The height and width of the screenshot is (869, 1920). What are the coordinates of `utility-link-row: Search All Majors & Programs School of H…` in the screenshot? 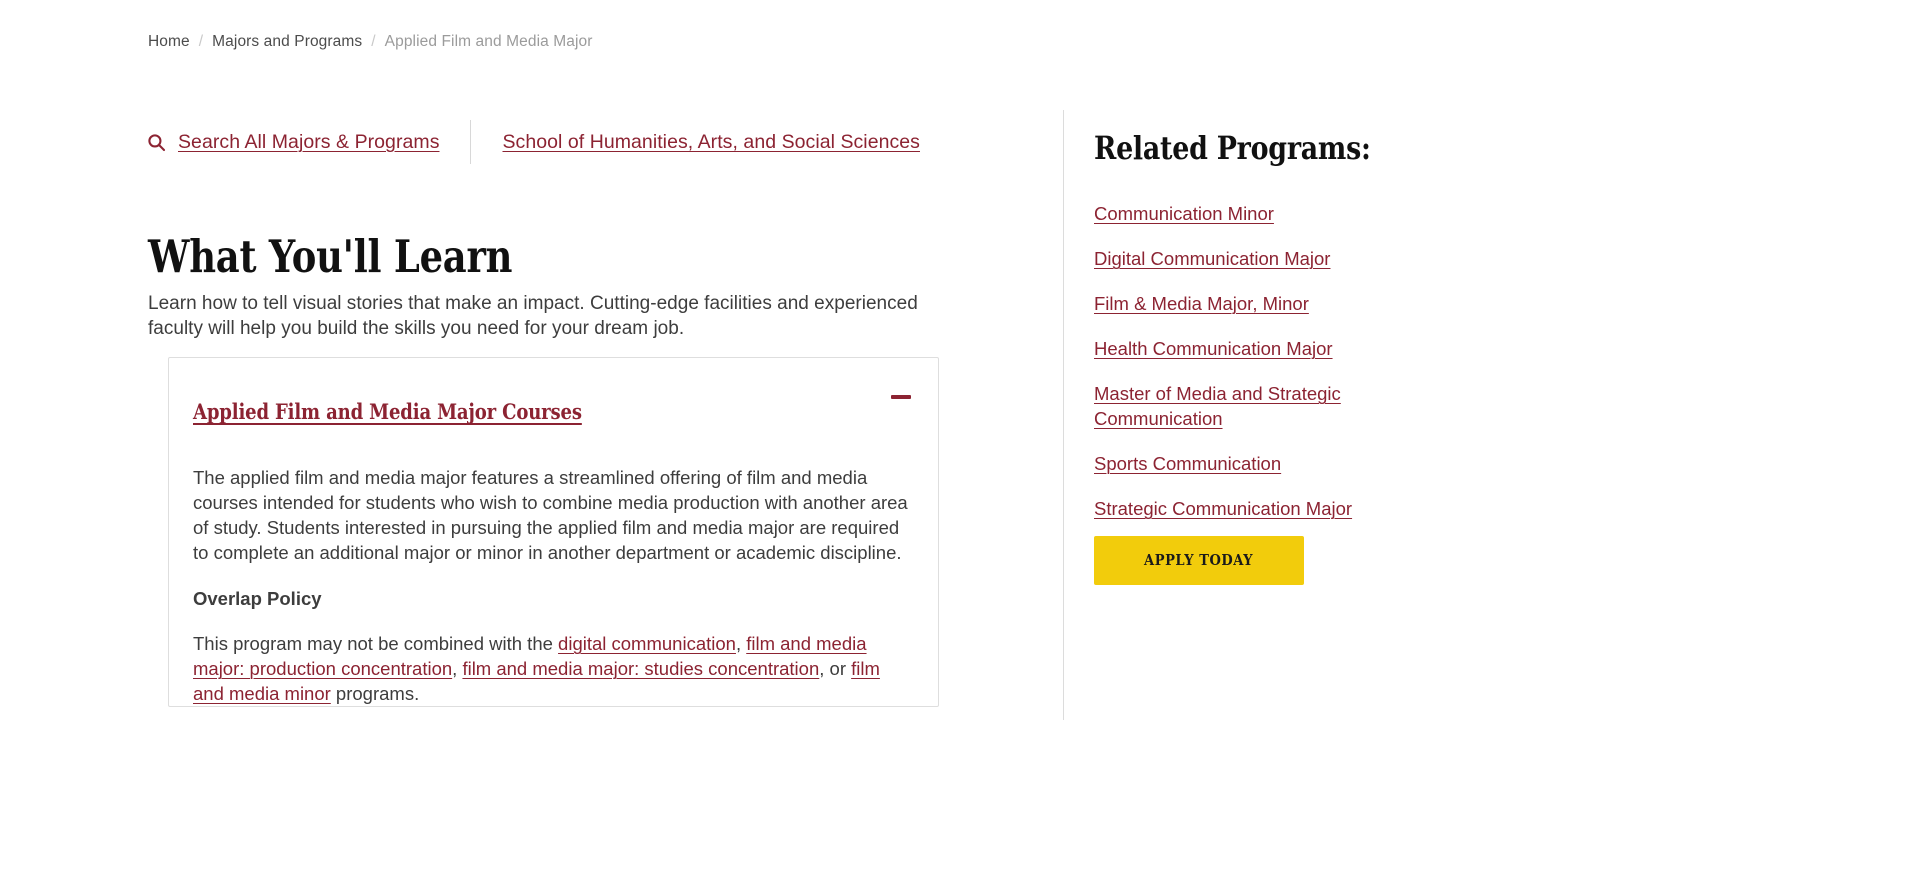 It's located at (533, 142).